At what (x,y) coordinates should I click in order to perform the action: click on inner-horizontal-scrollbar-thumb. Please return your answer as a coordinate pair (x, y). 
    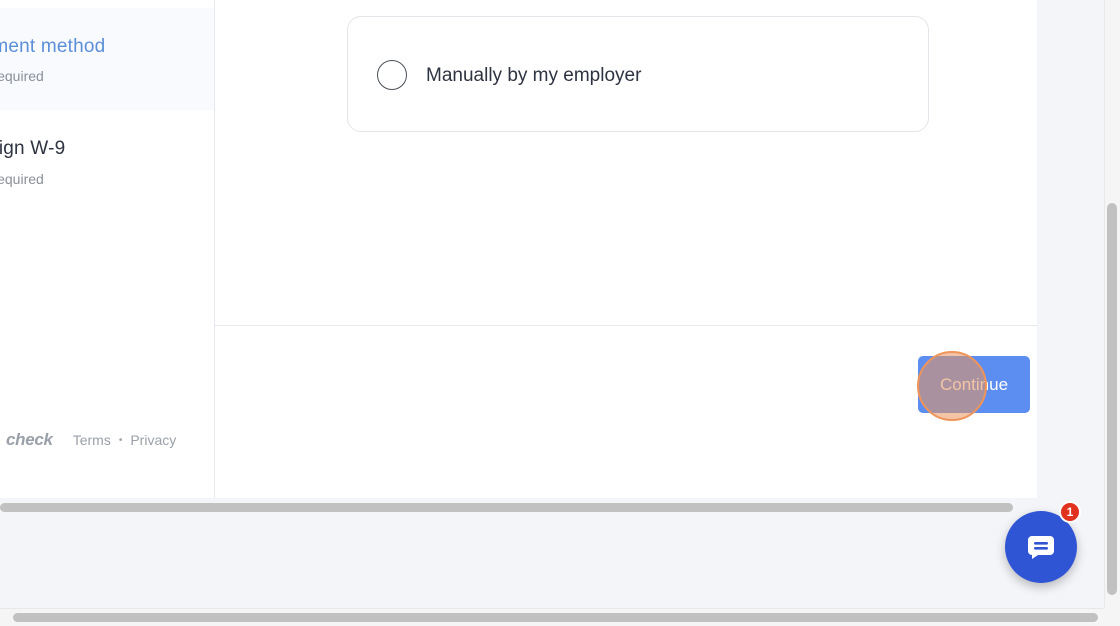
    Looking at the image, I should click on (506, 507).